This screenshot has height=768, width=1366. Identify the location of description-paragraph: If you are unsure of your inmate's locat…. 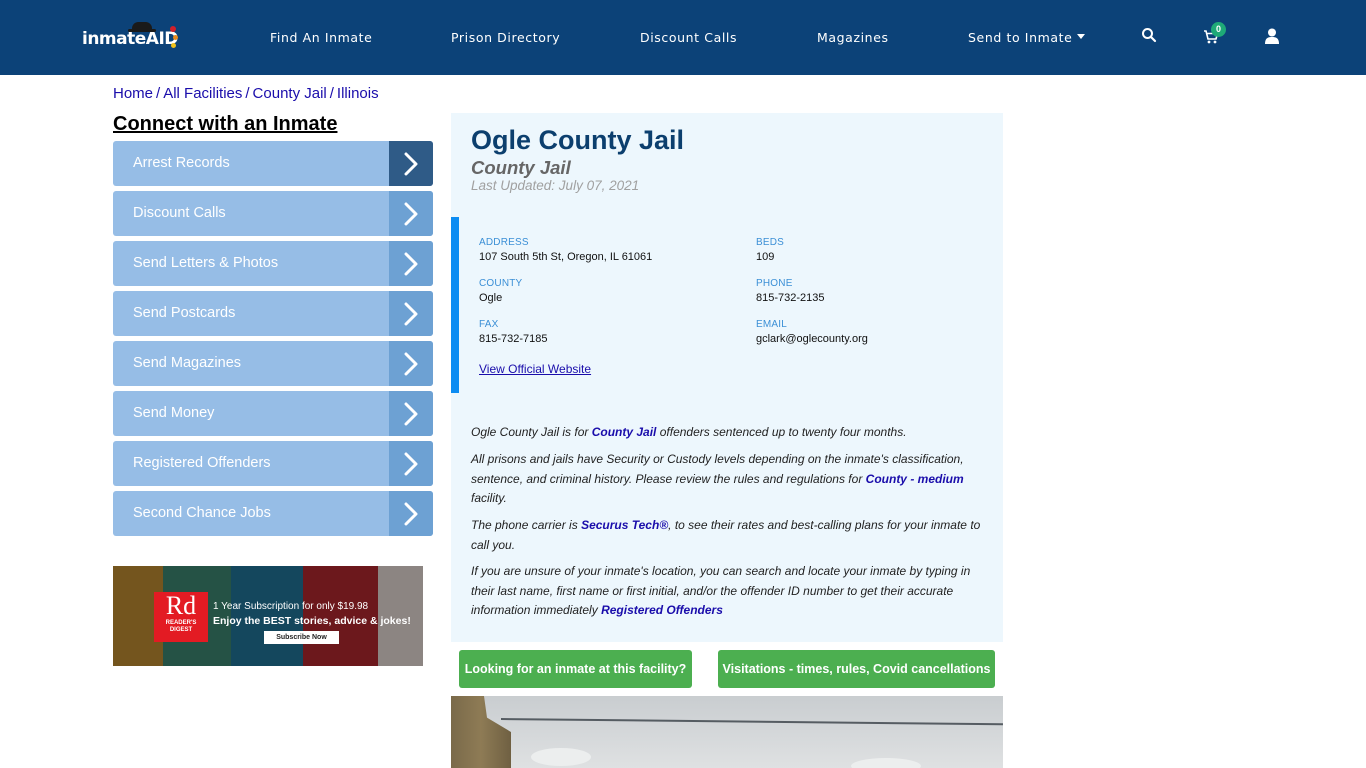
(721, 590).